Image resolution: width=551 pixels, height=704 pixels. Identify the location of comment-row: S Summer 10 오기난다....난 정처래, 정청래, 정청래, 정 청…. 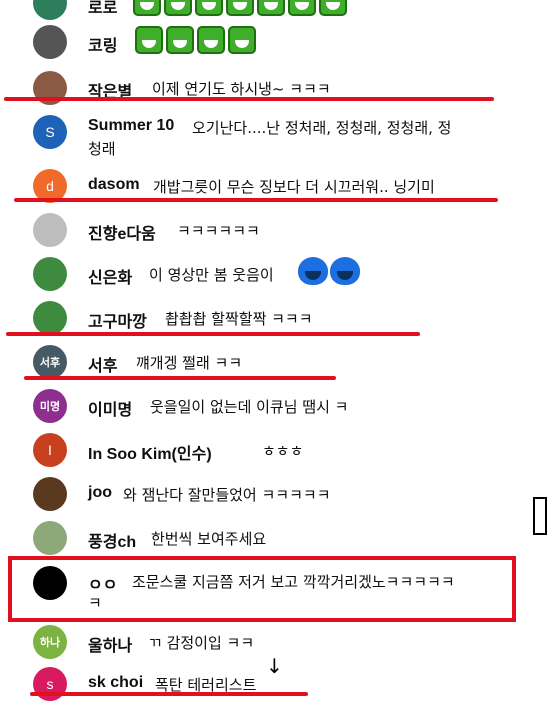
(275, 137).